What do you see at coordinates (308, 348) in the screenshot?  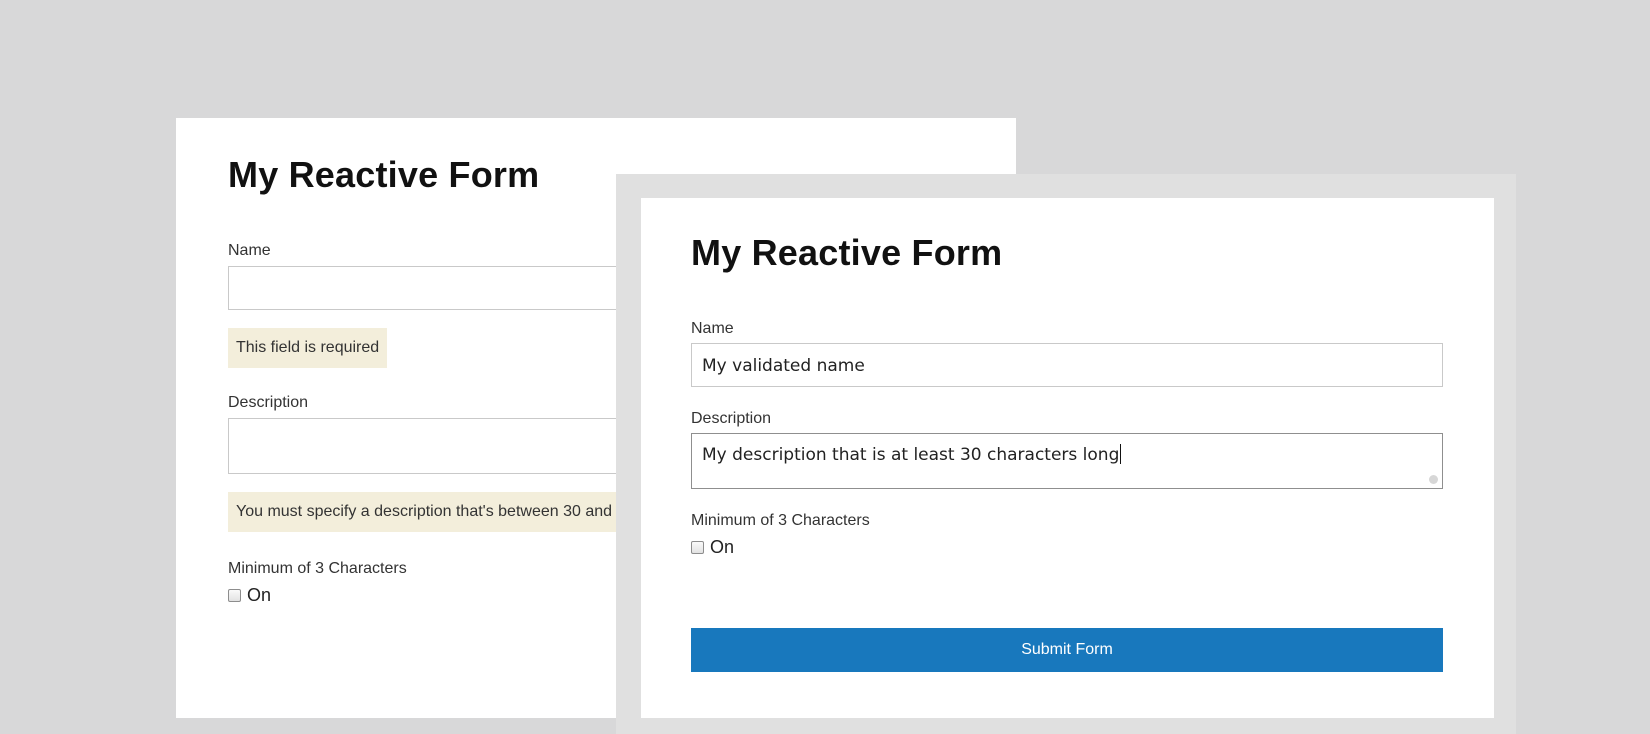 I see `name-error-message: This field is required` at bounding box center [308, 348].